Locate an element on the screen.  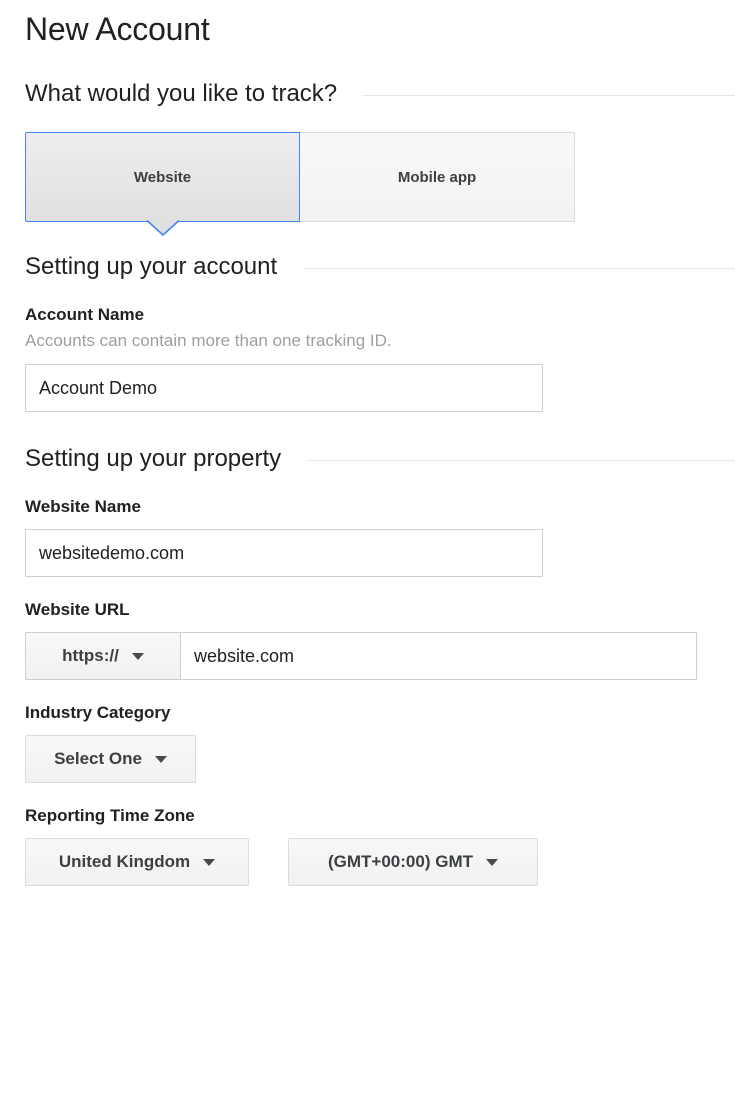
website-url-label: Website URL is located at coordinates (77, 609).